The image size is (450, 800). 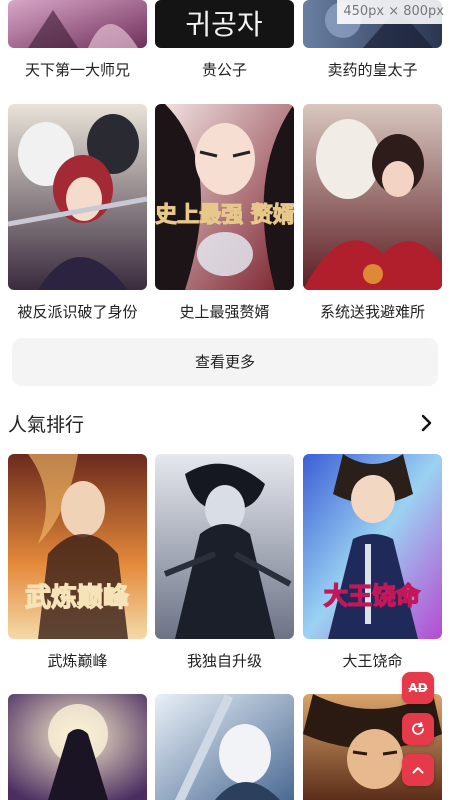 What do you see at coordinates (372, 546) in the screenshot?
I see `comic-cover: 大王饶命` at bounding box center [372, 546].